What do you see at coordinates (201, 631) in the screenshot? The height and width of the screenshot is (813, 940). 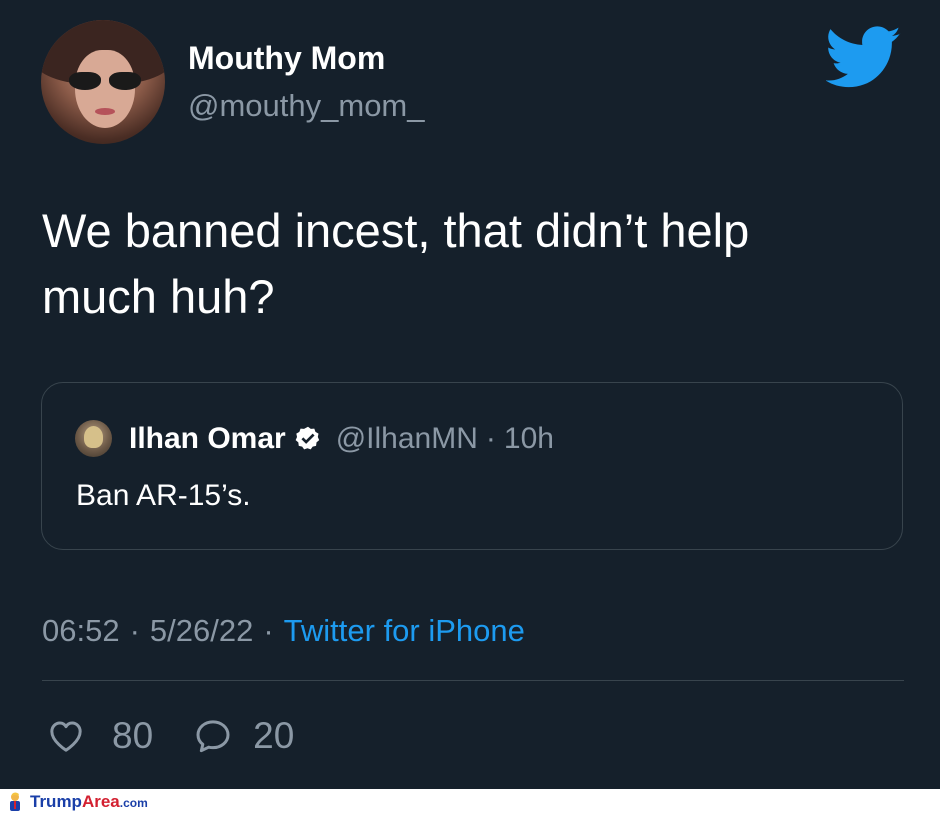 I see `tweet-date: 5/26/22` at bounding box center [201, 631].